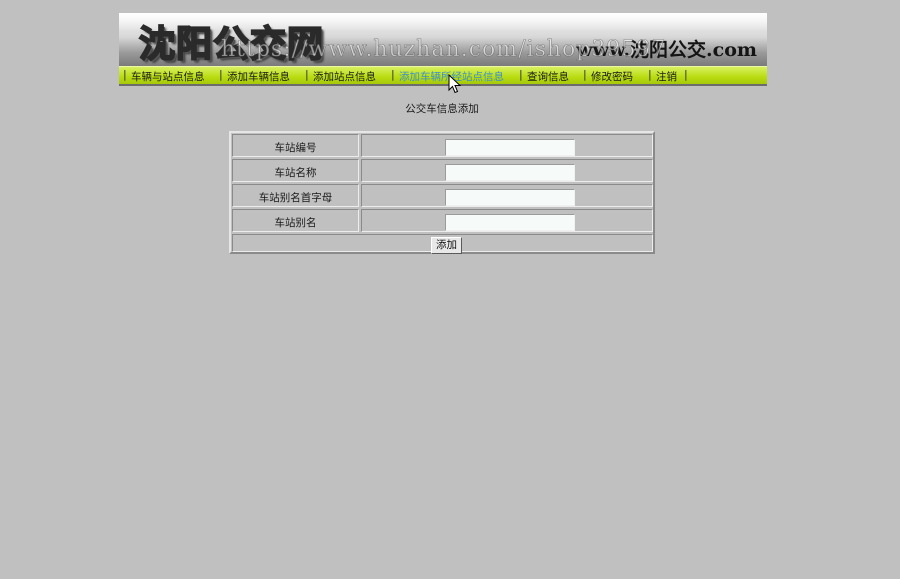 Image resolution: width=900 pixels, height=579 pixels. I want to click on nav-item-add-station: 添加站点信息, so click(344, 76).